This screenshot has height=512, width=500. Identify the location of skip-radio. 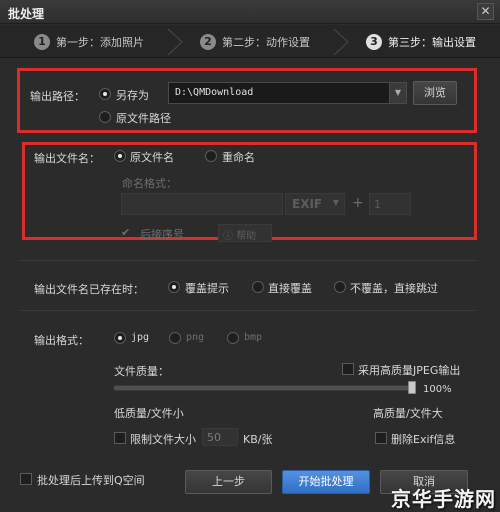
(340, 287).